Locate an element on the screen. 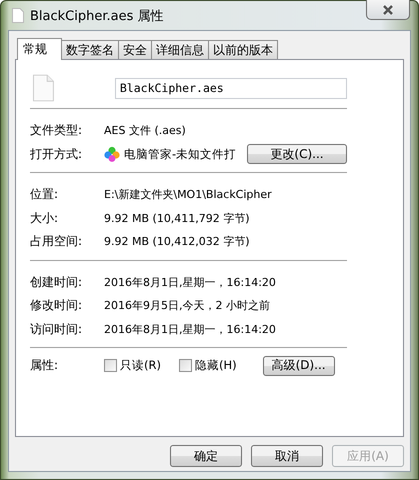  checkbox-label: 只读(R) is located at coordinates (140, 366).